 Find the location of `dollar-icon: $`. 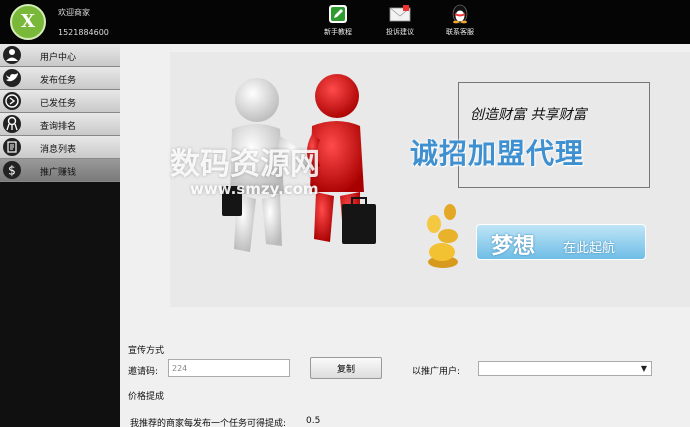

dollar-icon: $ is located at coordinates (12, 170).